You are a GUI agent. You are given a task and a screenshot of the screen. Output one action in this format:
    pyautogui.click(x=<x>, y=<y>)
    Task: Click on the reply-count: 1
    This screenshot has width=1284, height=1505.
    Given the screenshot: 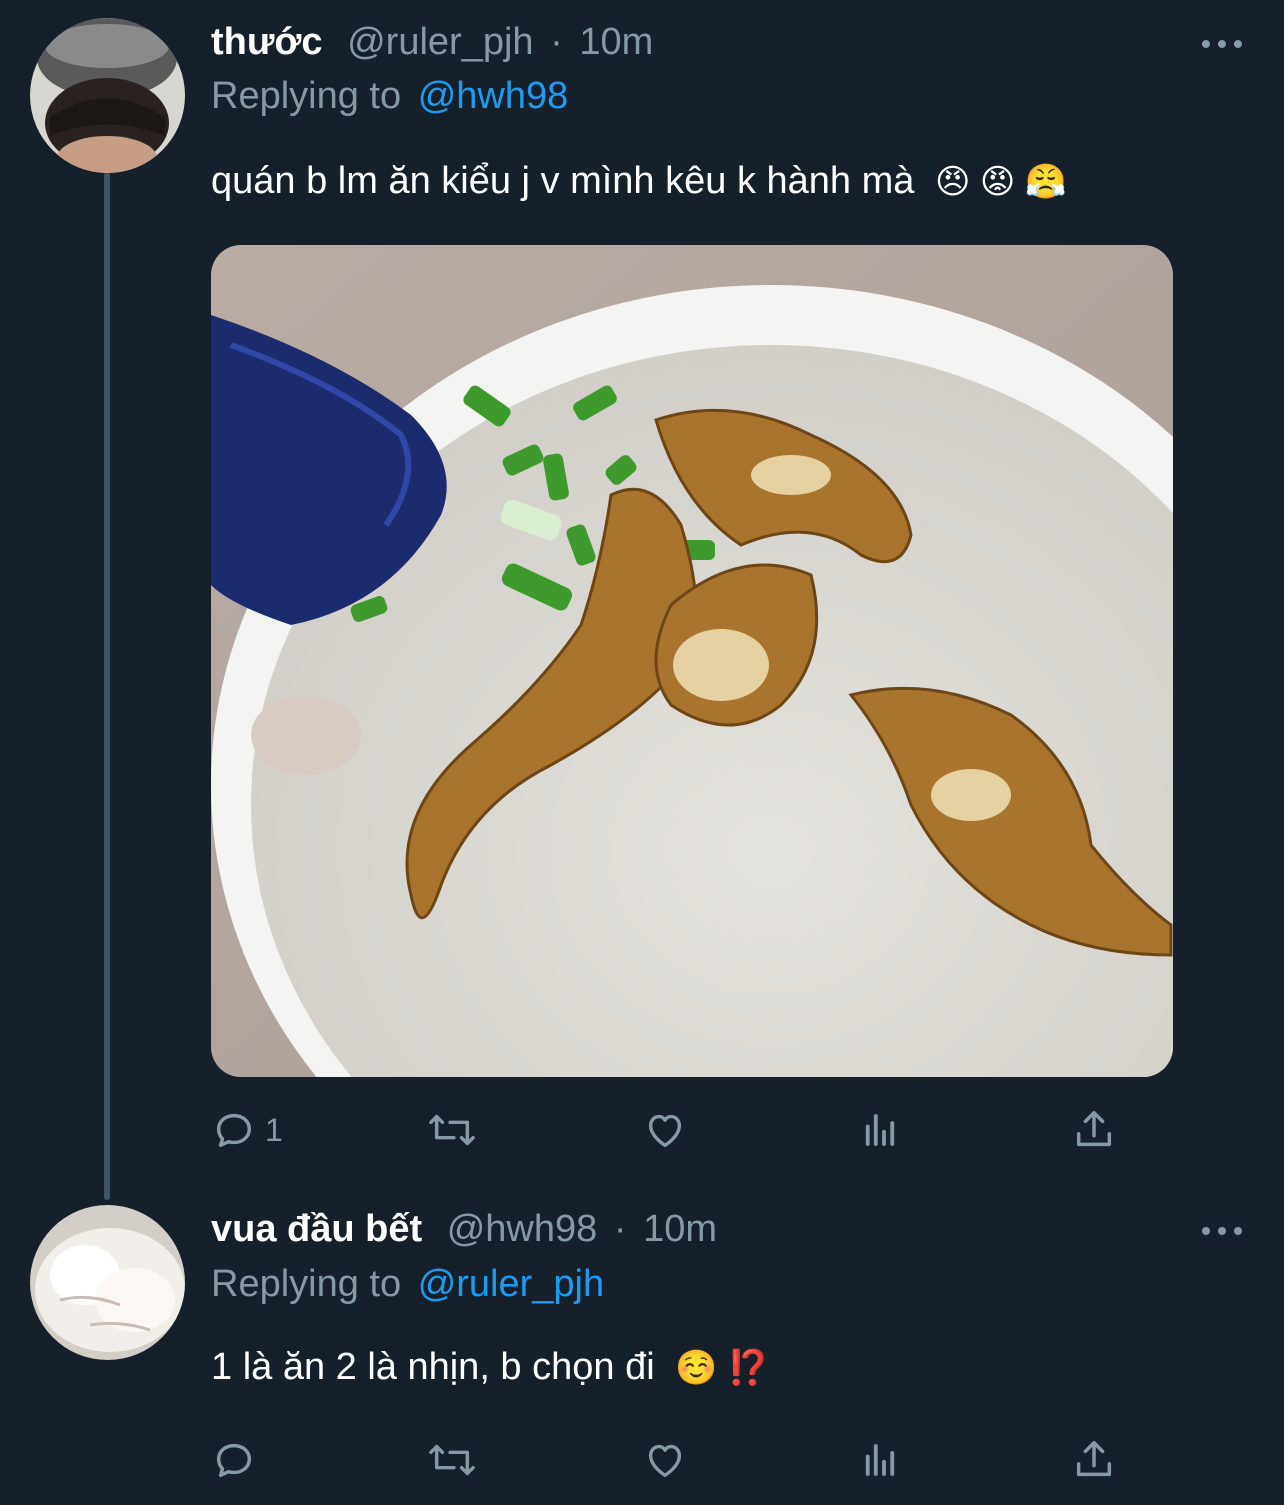 What is the action you would take?
    pyautogui.click(x=274, y=1129)
    